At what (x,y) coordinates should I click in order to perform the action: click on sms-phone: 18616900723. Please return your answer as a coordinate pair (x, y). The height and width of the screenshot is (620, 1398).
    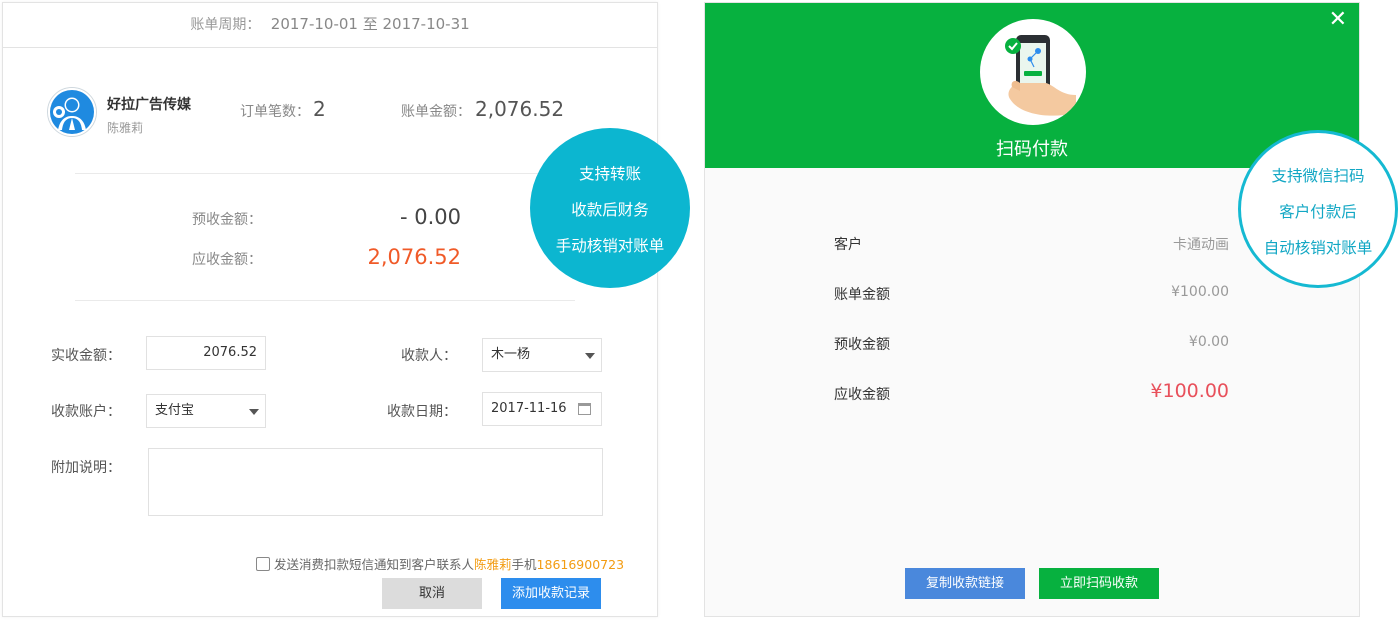
    Looking at the image, I should click on (580, 564).